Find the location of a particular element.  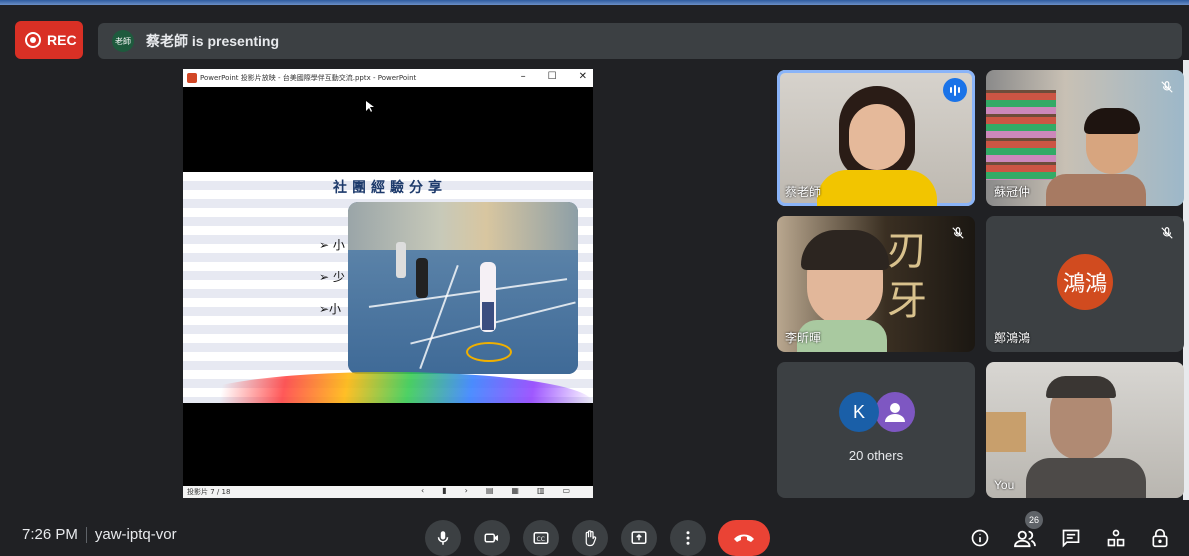

normal-view-icon: ▤ is located at coordinates (490, 490).